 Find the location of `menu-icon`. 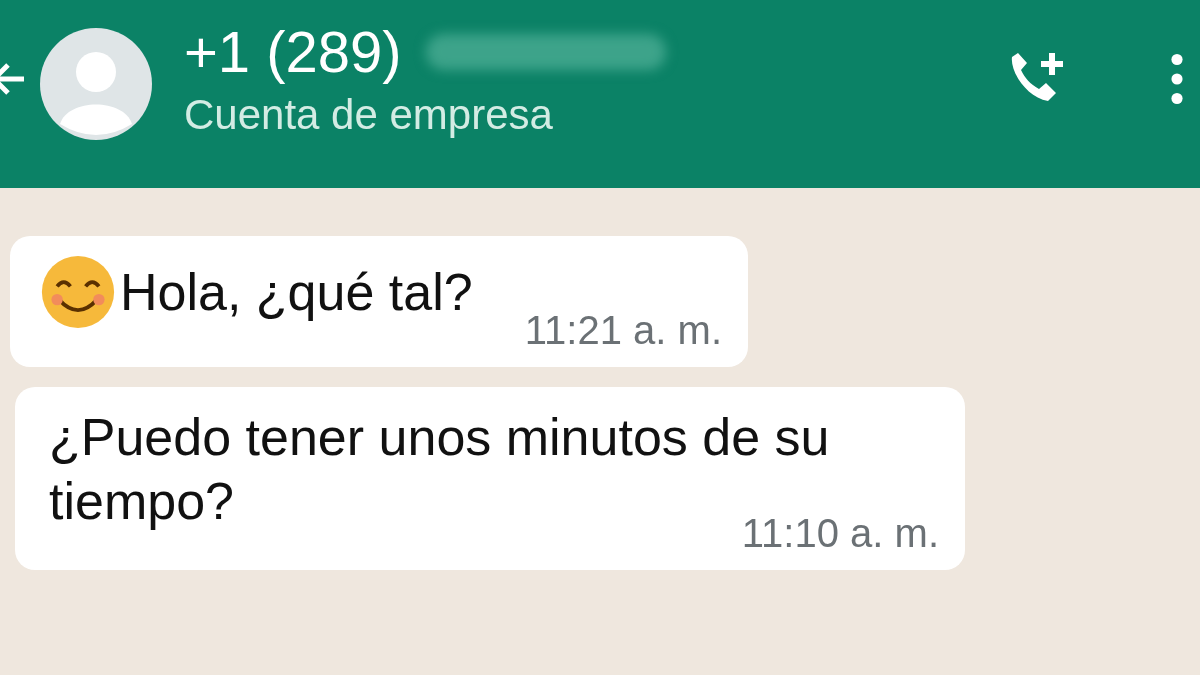

menu-icon is located at coordinates (1177, 79).